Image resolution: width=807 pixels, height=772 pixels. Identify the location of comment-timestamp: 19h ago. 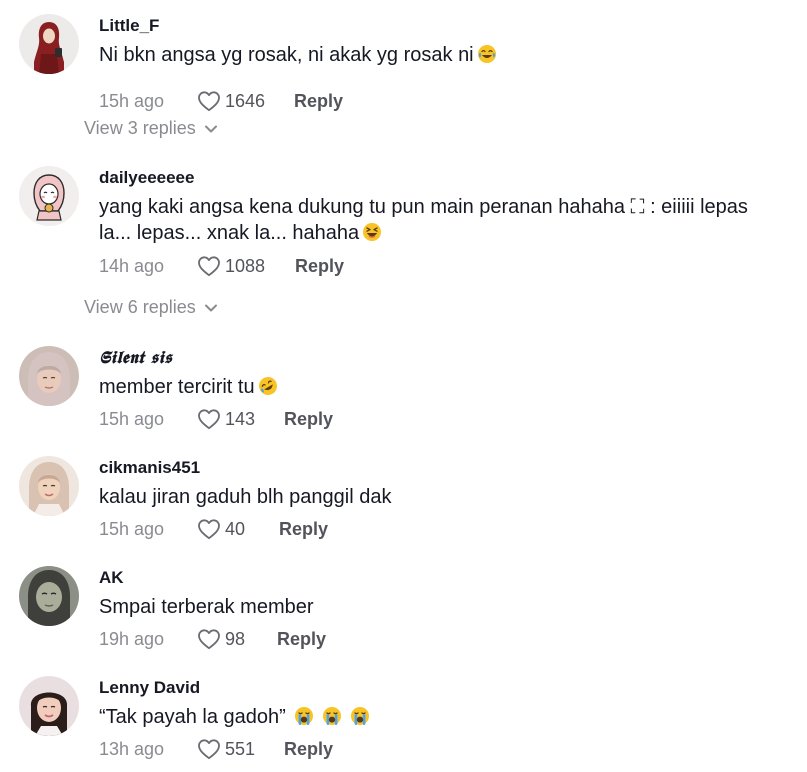
(132, 638).